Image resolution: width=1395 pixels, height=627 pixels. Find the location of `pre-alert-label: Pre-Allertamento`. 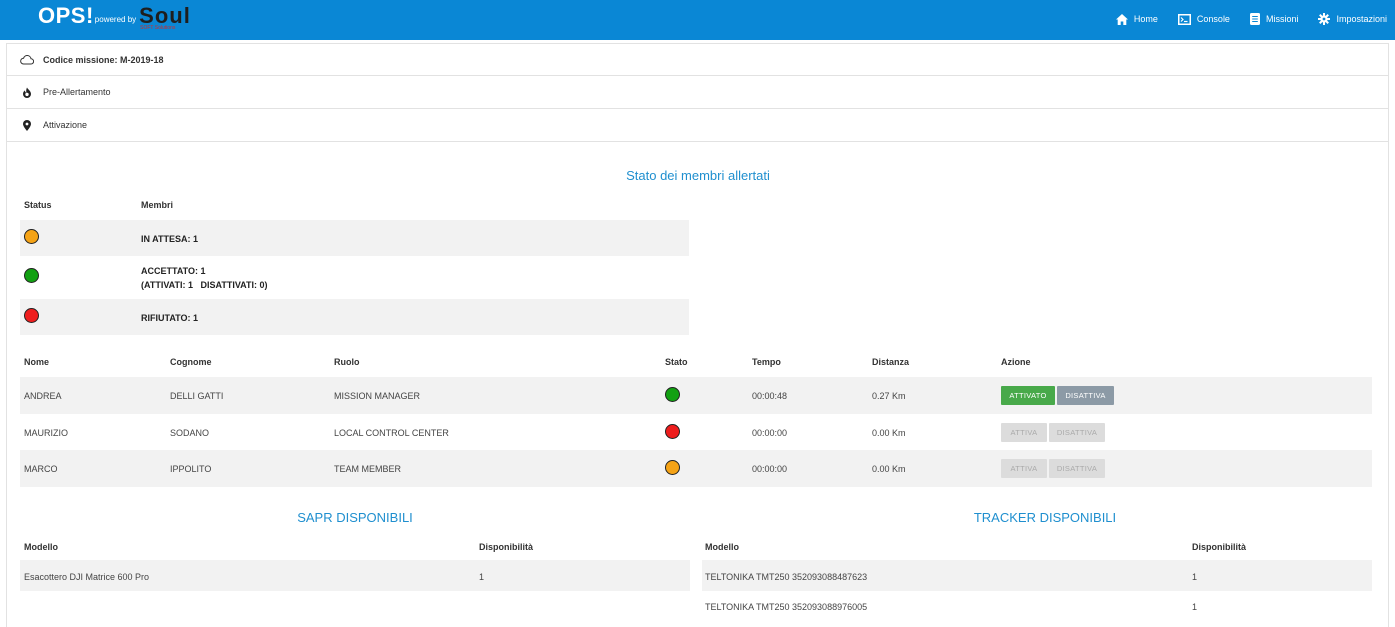

pre-alert-label: Pre-Allertamento is located at coordinates (77, 92).